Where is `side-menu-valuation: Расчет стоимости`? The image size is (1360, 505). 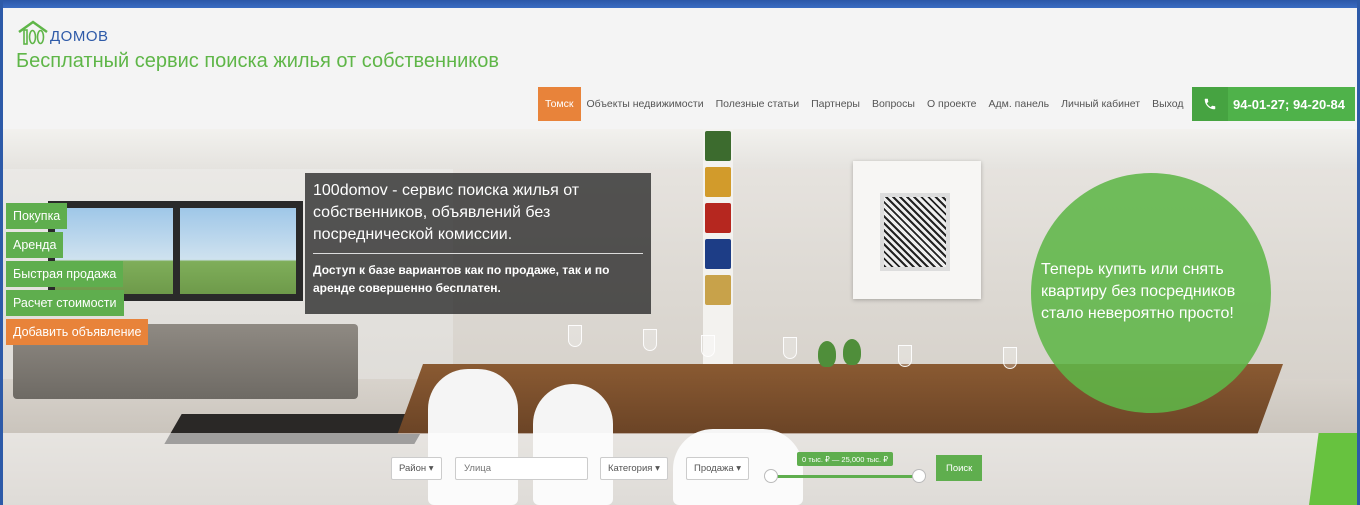
side-menu-valuation: Расчет стоимости is located at coordinates (65, 303).